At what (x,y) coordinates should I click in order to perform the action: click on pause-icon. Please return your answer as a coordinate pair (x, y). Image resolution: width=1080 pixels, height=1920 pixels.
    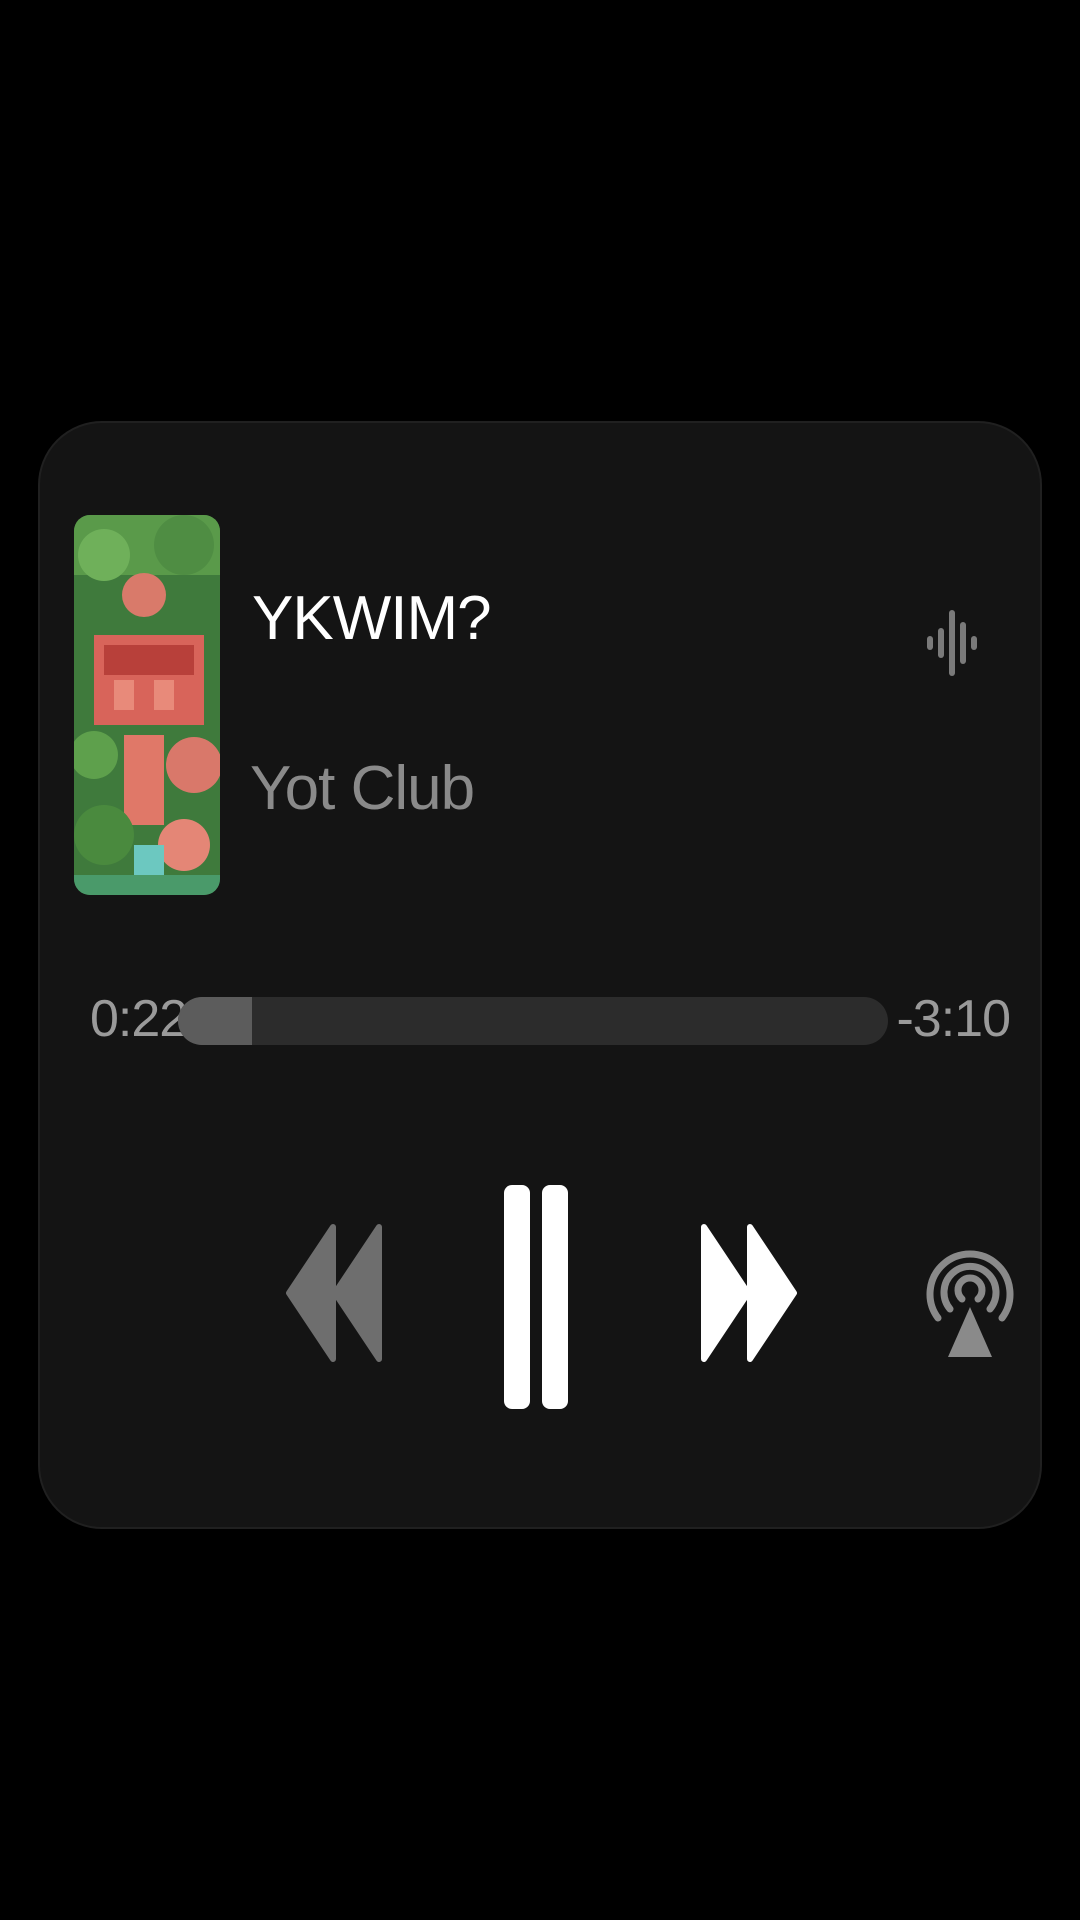
    Looking at the image, I should click on (536, 1297).